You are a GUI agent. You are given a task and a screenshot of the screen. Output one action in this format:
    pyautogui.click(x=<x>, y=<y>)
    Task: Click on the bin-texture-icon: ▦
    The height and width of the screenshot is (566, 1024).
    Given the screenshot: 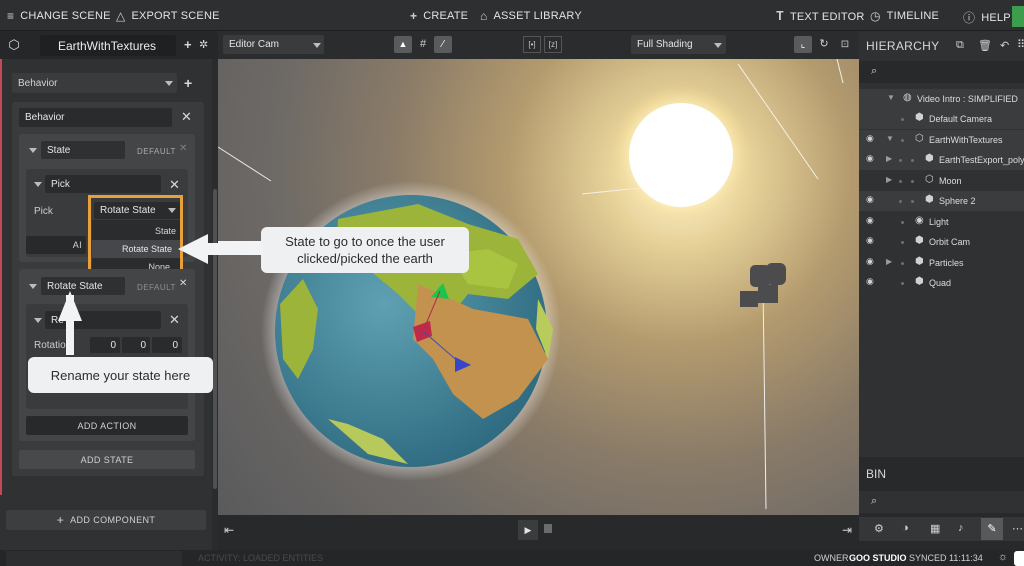 What is the action you would take?
    pyautogui.click(x=935, y=528)
    